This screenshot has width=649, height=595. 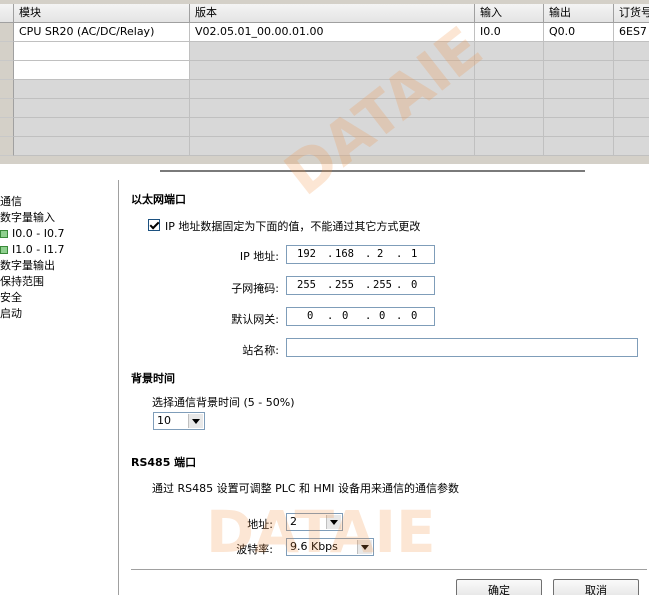 I want to click on col-header-output: 输出, so click(x=579, y=13).